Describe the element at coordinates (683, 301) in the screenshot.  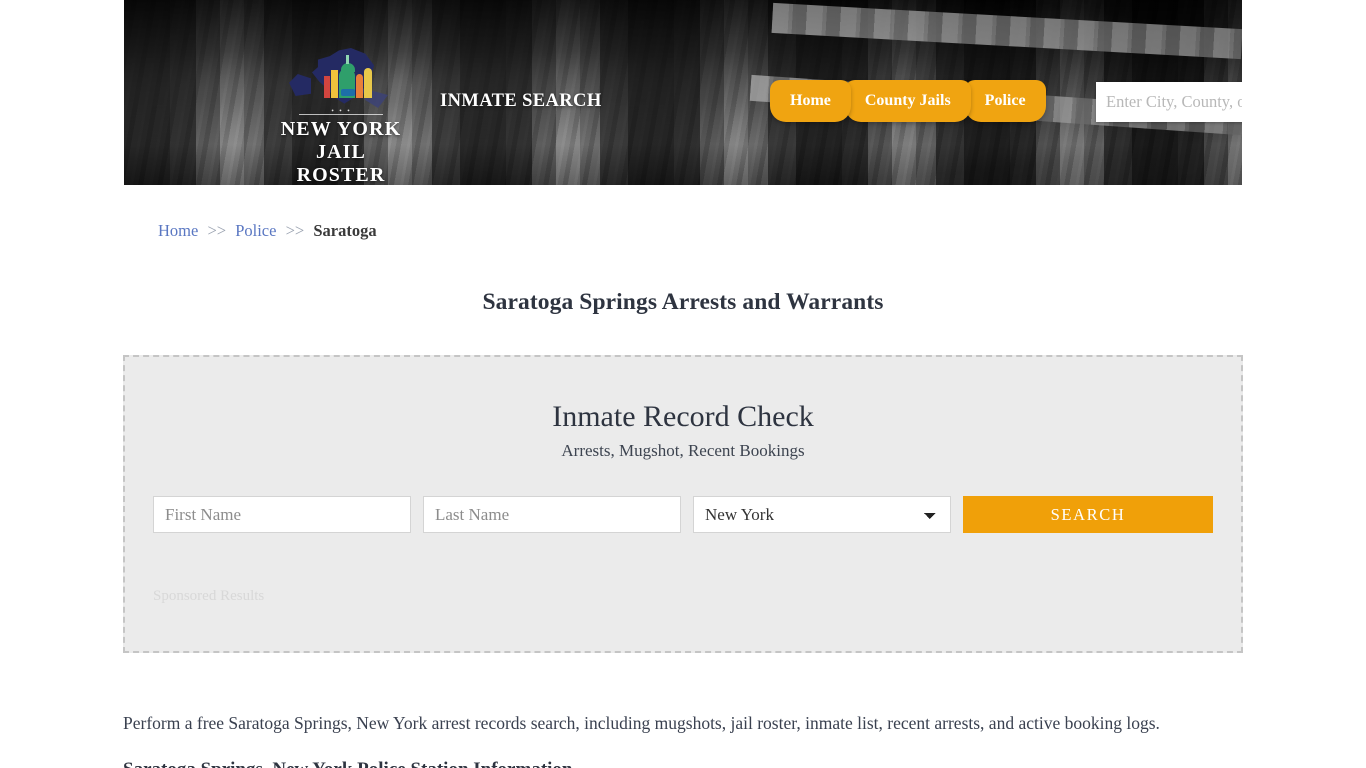
I see `page-title: Saratoga Springs Arrests and Warrants` at that location.